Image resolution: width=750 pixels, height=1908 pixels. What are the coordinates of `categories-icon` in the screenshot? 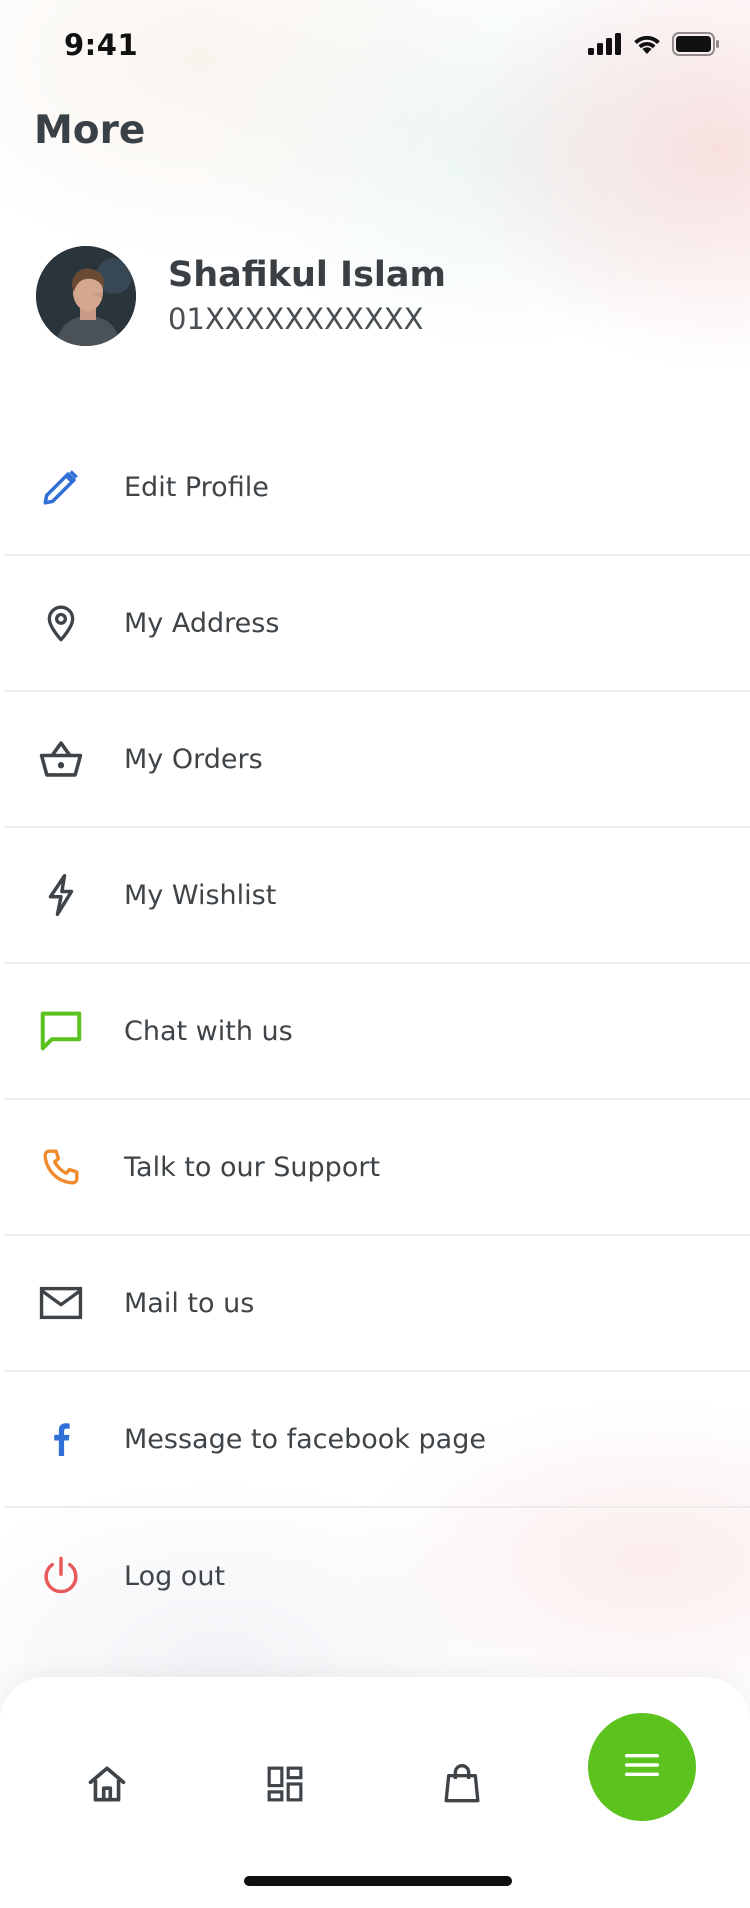 It's located at (285, 1786).